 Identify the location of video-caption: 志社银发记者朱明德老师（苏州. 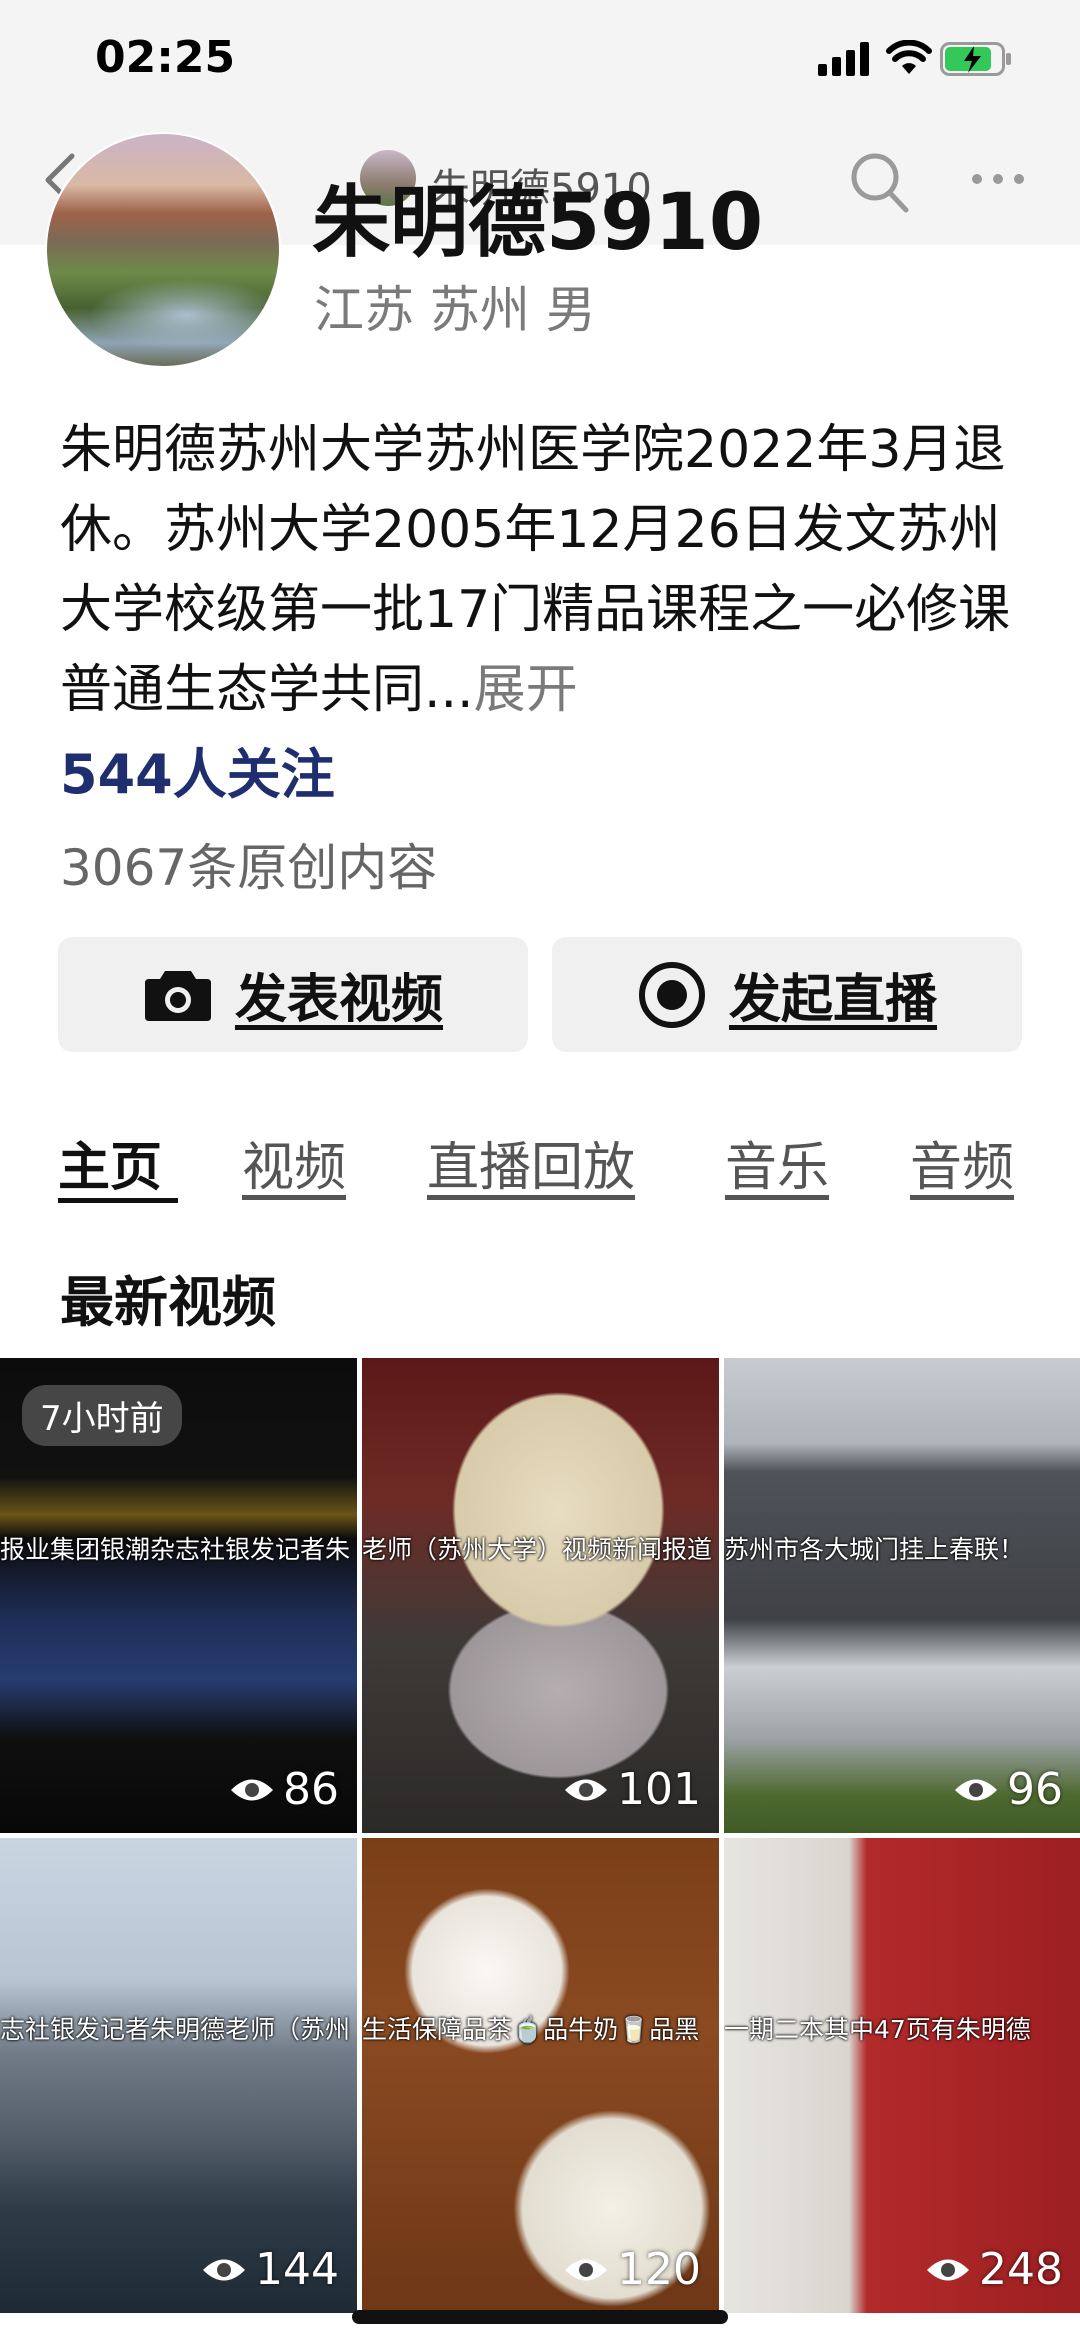
(175, 2029).